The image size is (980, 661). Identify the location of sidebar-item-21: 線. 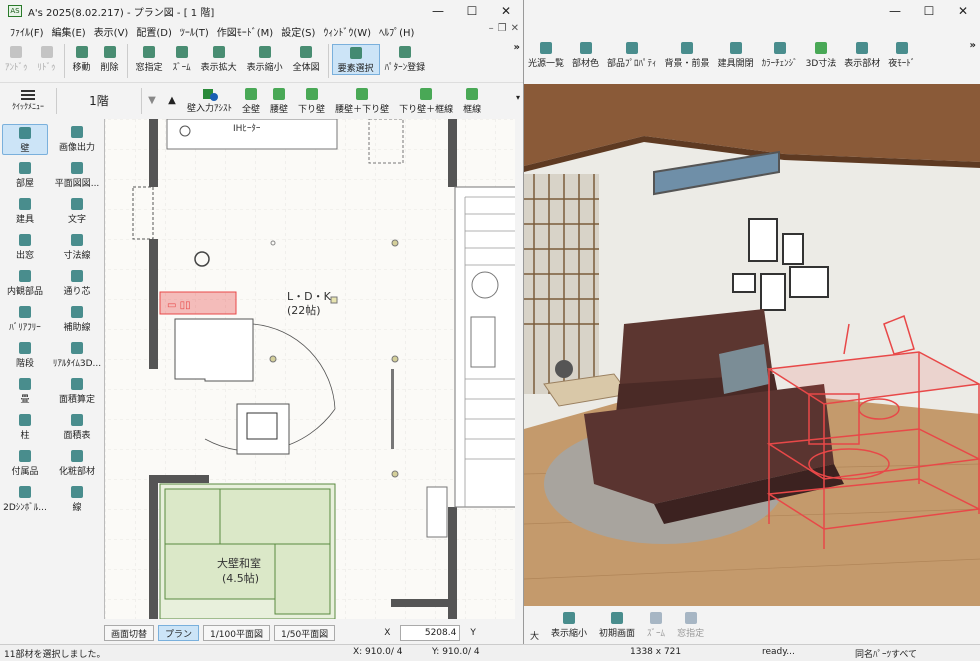
(77, 498).